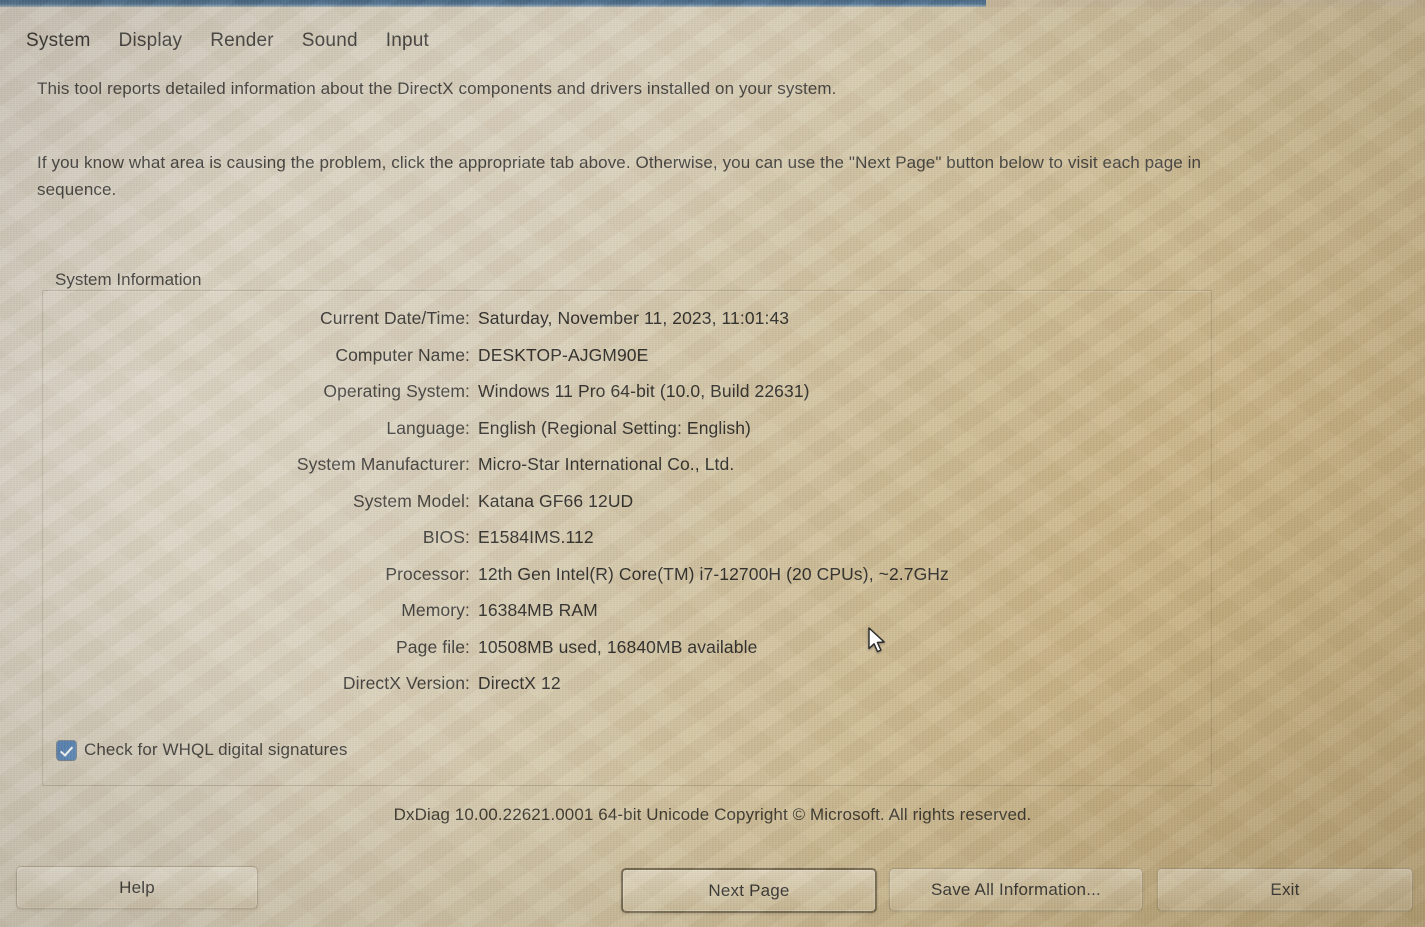 The image size is (1425, 927). I want to click on info-label: System Manufacturer:, so click(383, 464).